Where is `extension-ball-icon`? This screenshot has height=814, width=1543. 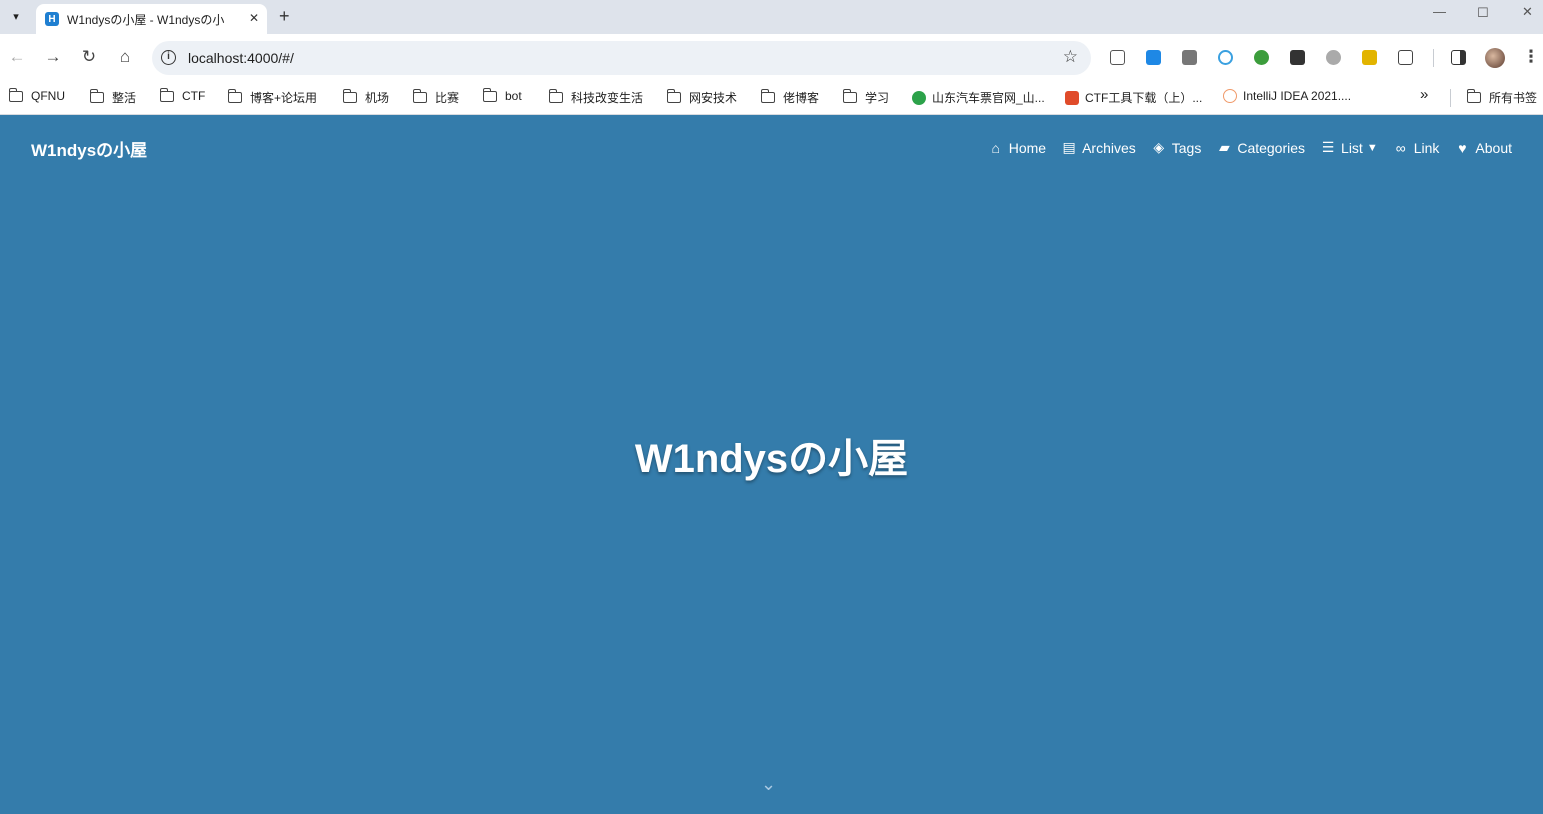
extension-ball-icon is located at coordinates (1333, 57).